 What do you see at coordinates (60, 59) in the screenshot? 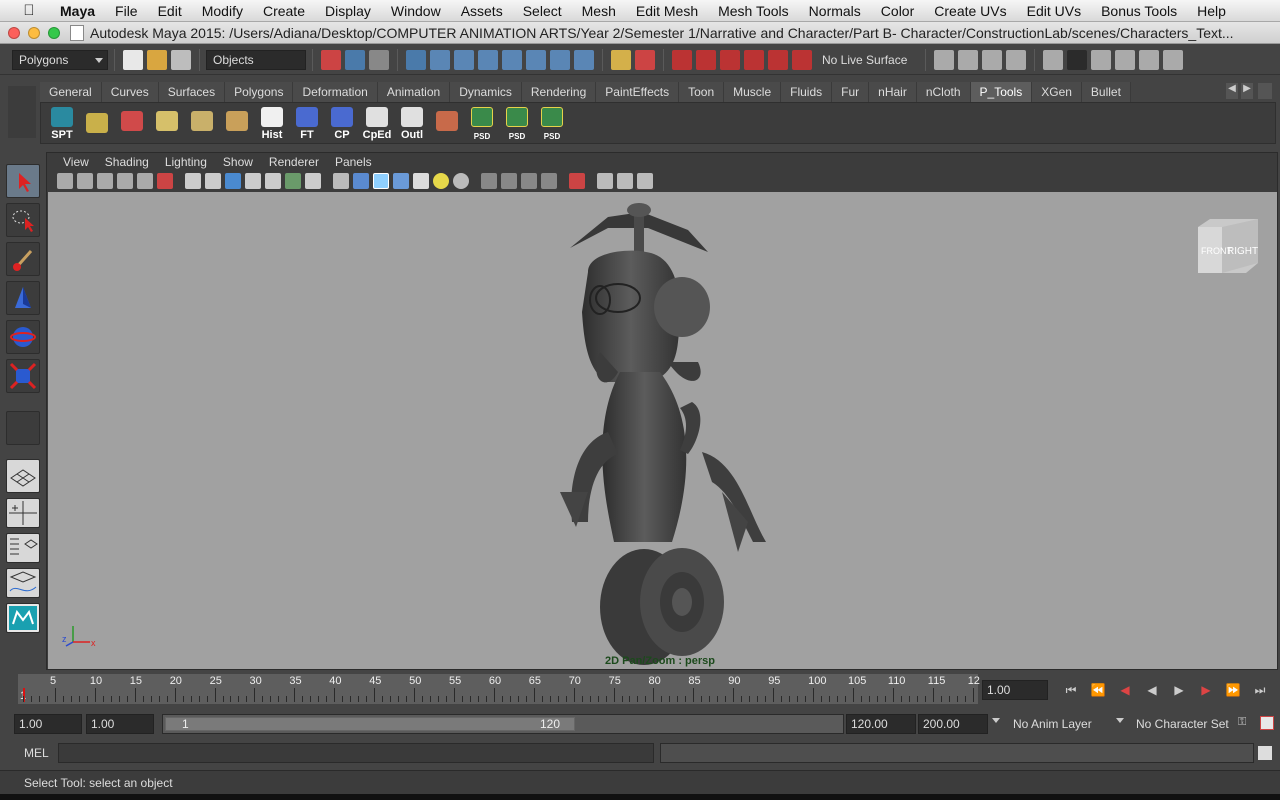
I see `menu-set-dropdown: Polygons` at bounding box center [60, 59].